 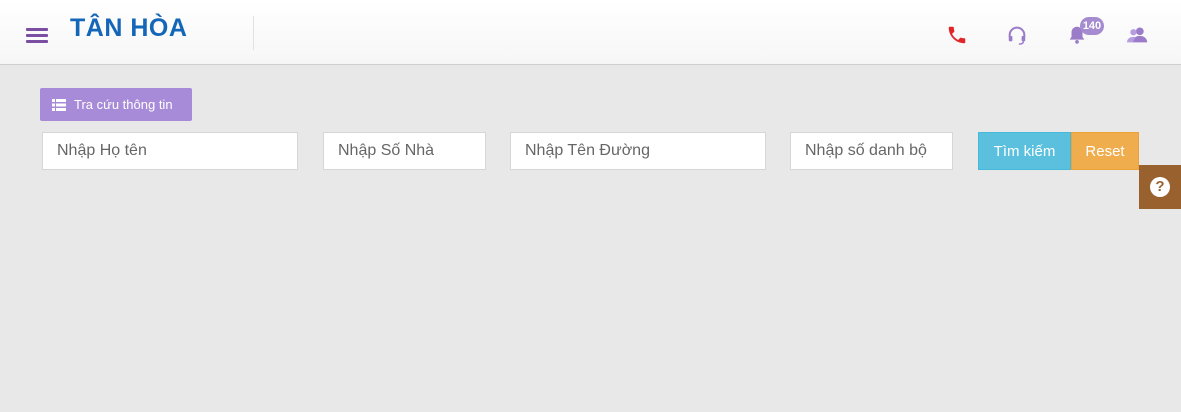 I want to click on phone-icon, so click(x=957, y=35).